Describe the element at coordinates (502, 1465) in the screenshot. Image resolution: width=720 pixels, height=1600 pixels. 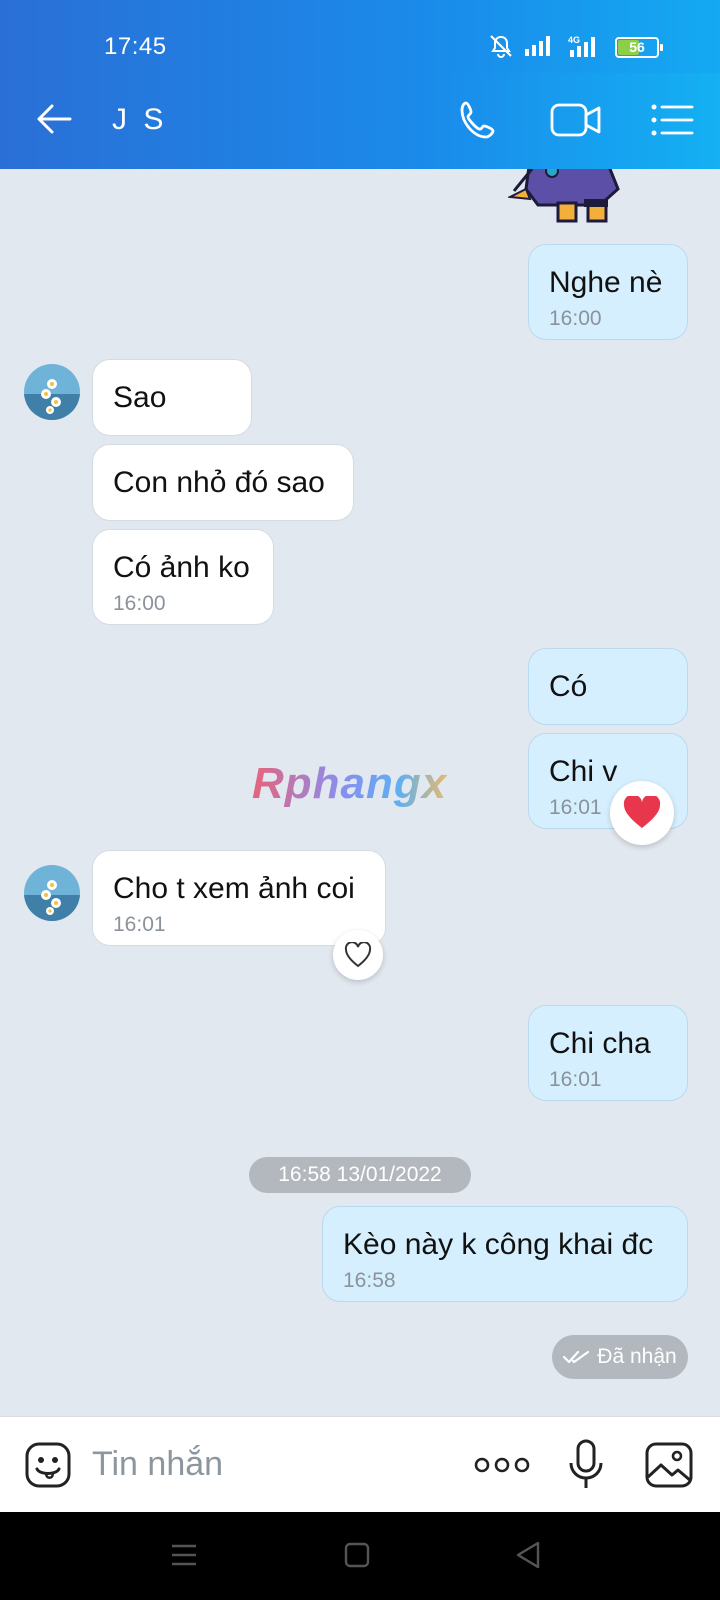
I see `more-options-icon` at that location.